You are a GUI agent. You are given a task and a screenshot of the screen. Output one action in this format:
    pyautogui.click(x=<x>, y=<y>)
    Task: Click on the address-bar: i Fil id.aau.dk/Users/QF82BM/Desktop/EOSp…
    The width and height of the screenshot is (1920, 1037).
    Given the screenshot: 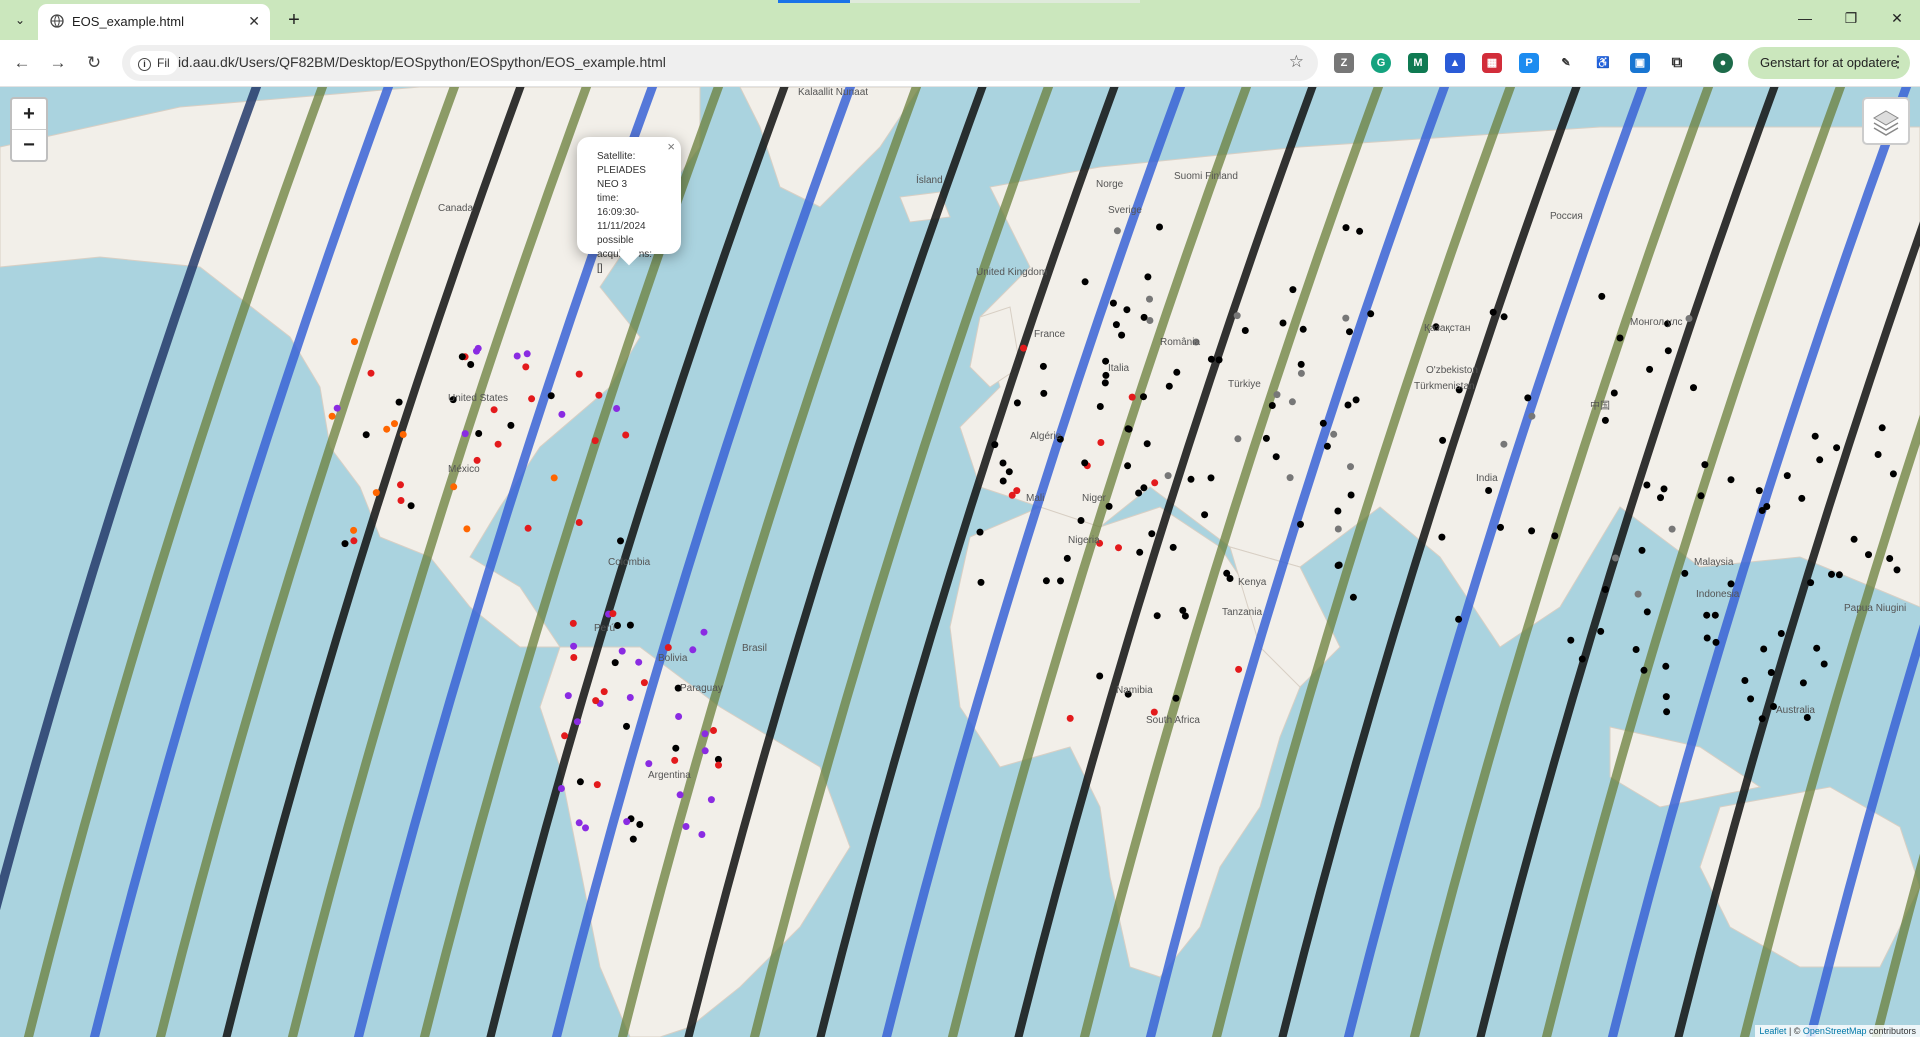 What is the action you would take?
    pyautogui.click(x=720, y=63)
    